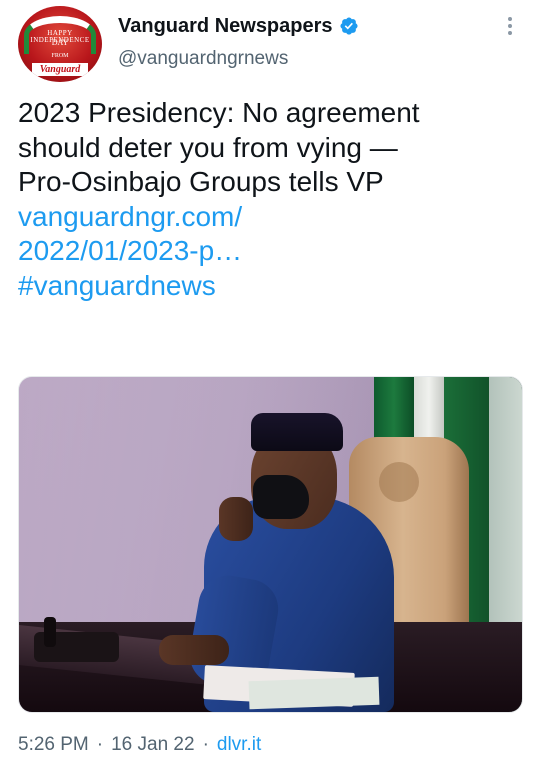  Describe the element at coordinates (225, 26) in the screenshot. I see `display-name: Vanguard Newspapers` at that location.